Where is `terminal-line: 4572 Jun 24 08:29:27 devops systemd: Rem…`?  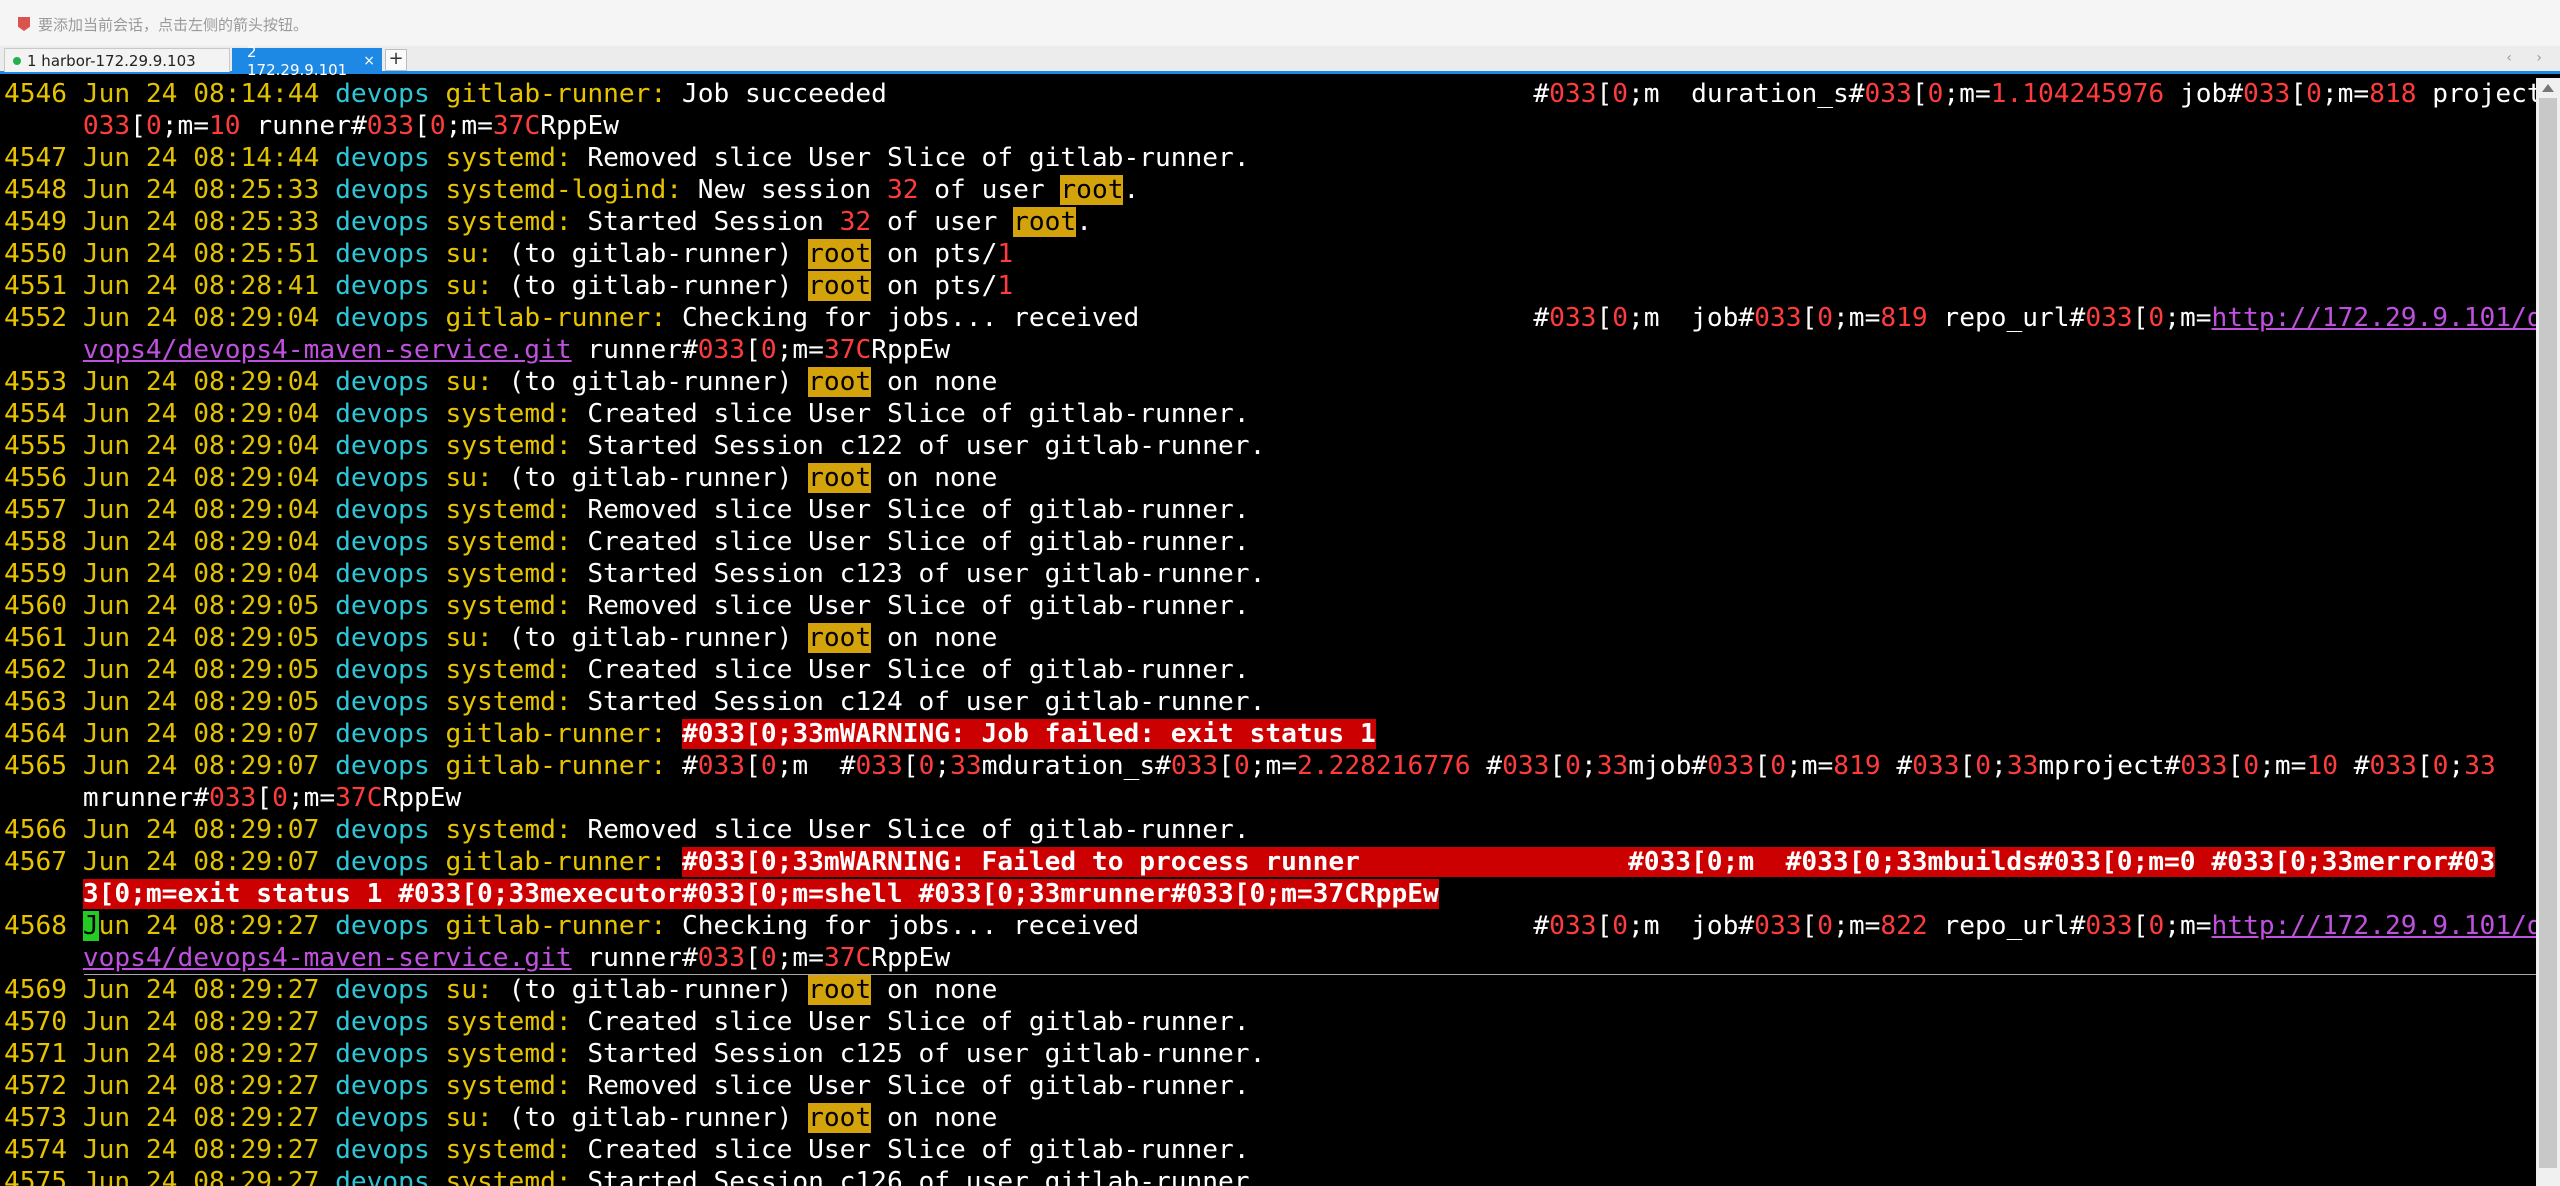 terminal-line: 4572 Jun 24 08:29:27 devops systemd: Rem… is located at coordinates (1268, 1086).